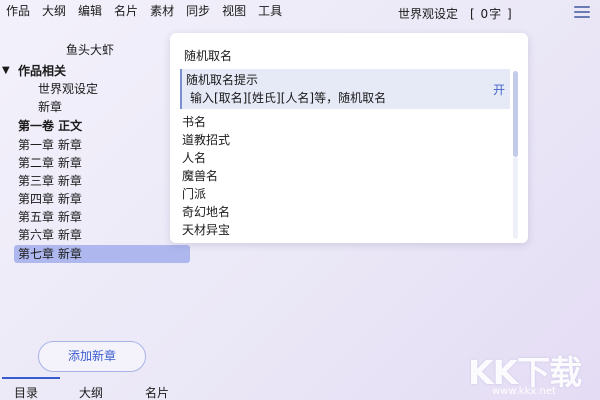 This screenshot has height=400, width=600. Describe the element at coordinates (31, 378) in the screenshot. I see `active-tab-indicator` at that location.